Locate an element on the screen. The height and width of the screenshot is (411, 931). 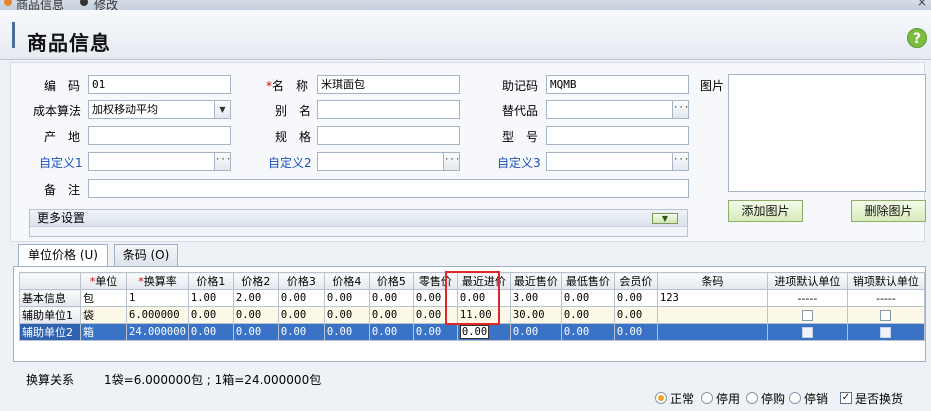
cell-unit: 包 is located at coordinates (103, 298).